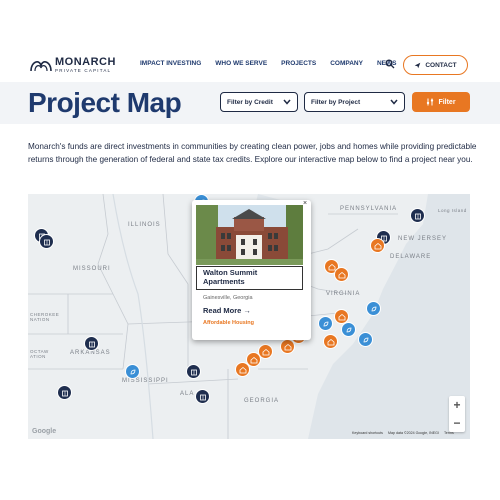 The width and height of the screenshot is (500, 500). What do you see at coordinates (456, 405) in the screenshot?
I see `zoom-in-button: +` at bounding box center [456, 405].